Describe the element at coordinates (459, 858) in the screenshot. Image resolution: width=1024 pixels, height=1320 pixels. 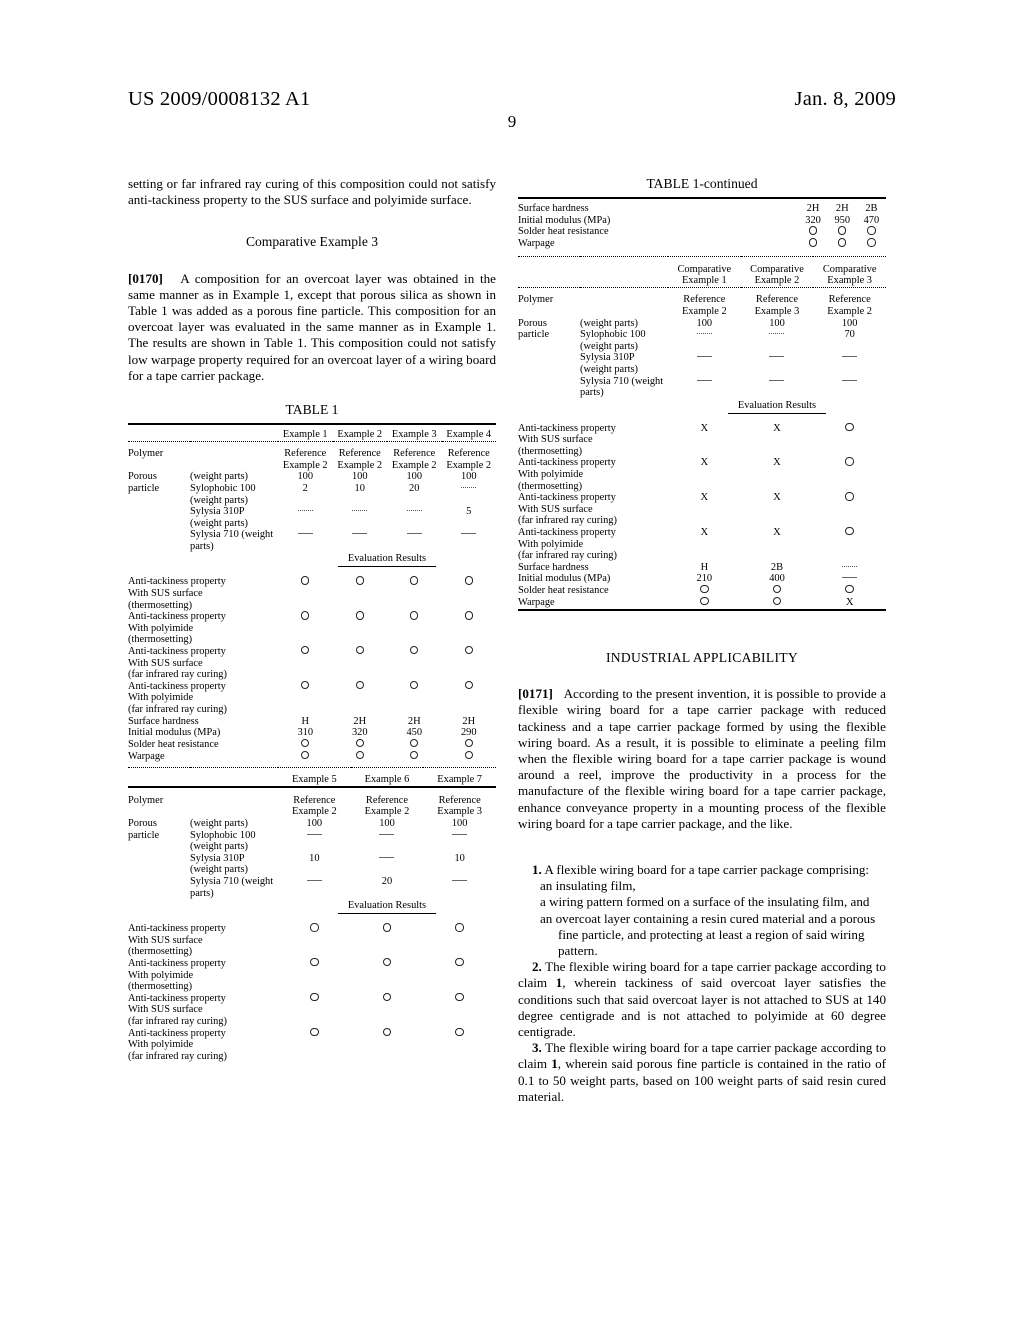
I see `cell: 10` at that location.